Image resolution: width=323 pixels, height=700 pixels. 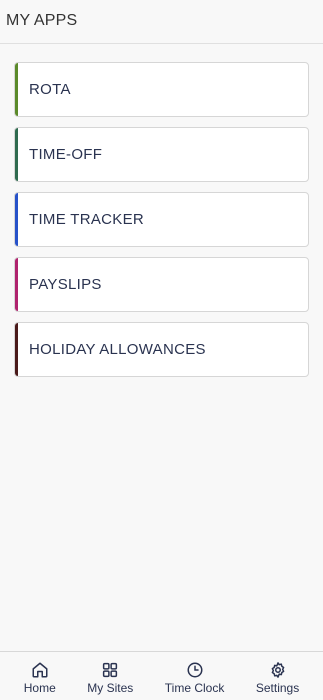 What do you see at coordinates (195, 669) in the screenshot?
I see `clock-icon` at bounding box center [195, 669].